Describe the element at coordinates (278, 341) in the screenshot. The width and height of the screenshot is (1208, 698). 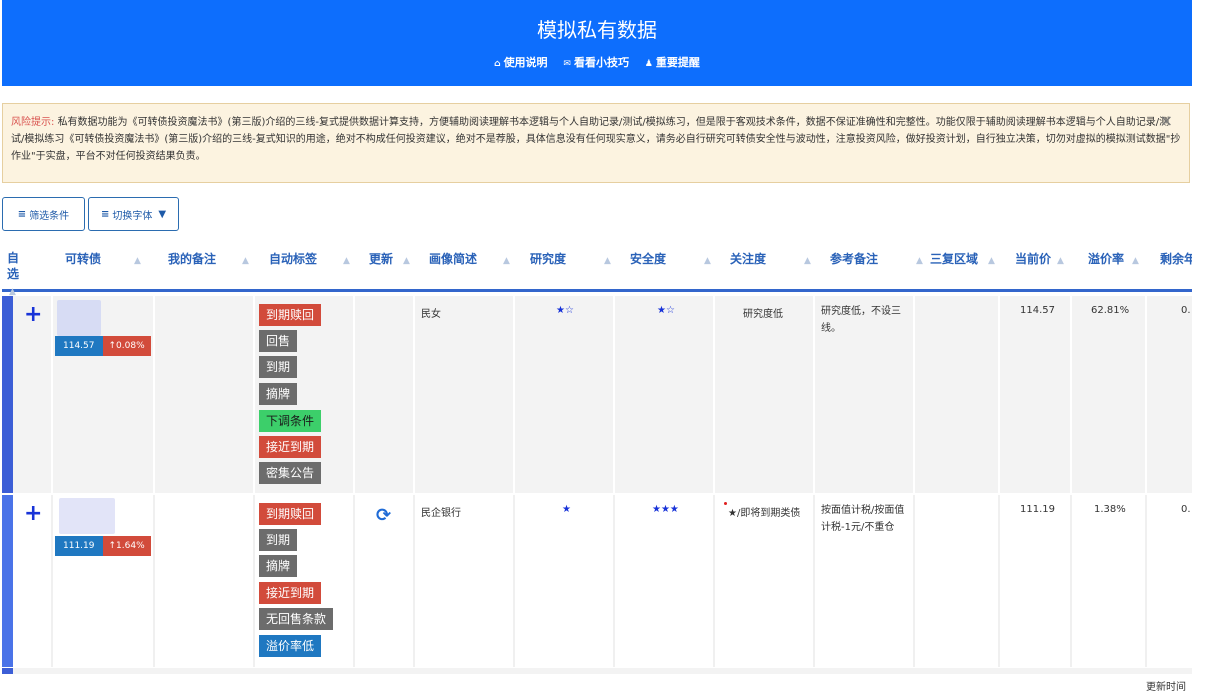
I see `tag-putback: 回售` at that location.